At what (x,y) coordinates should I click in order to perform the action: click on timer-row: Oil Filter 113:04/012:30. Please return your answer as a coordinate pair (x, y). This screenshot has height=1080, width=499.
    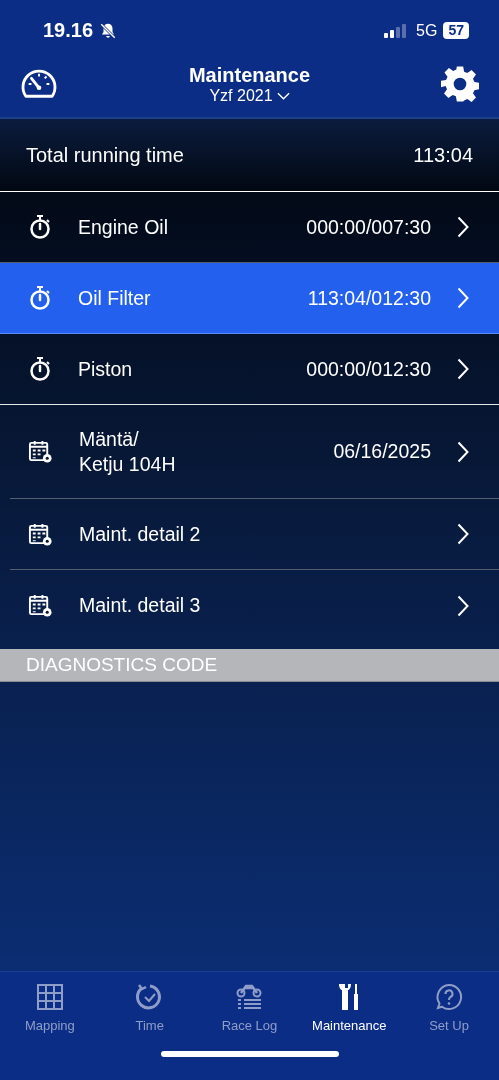
    Looking at the image, I should click on (249, 298).